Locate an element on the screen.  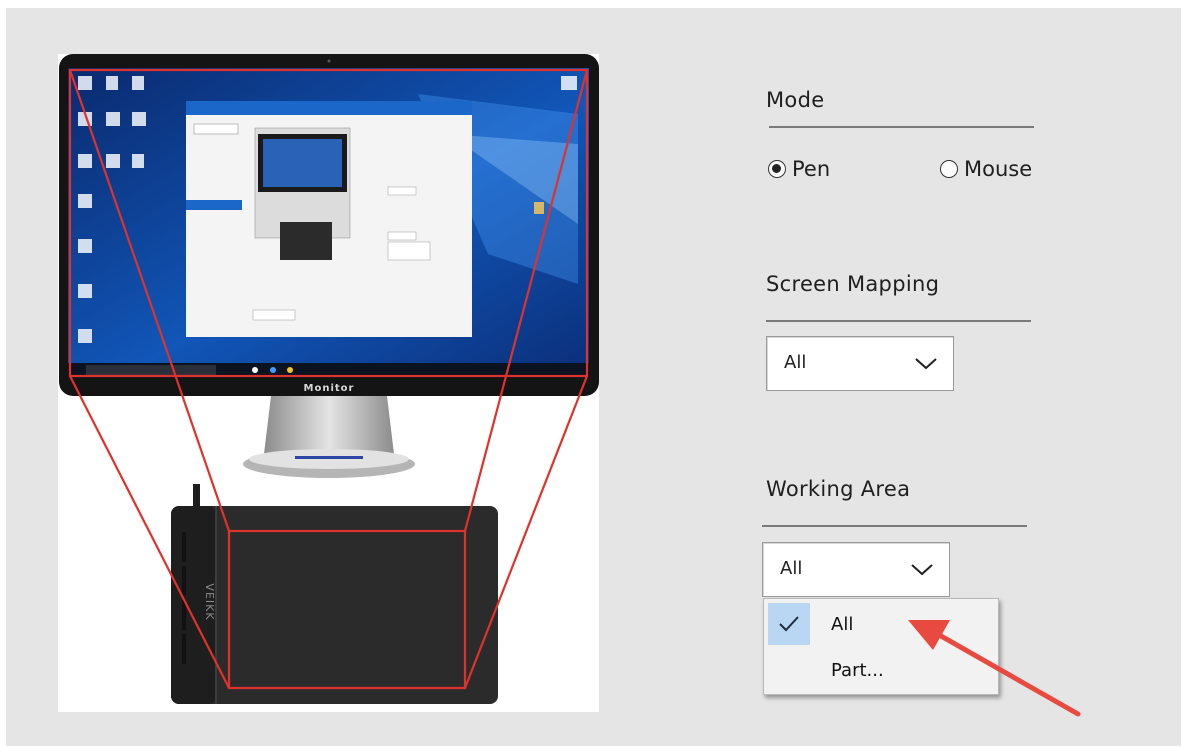
checkmark-icon is located at coordinates (789, 624).